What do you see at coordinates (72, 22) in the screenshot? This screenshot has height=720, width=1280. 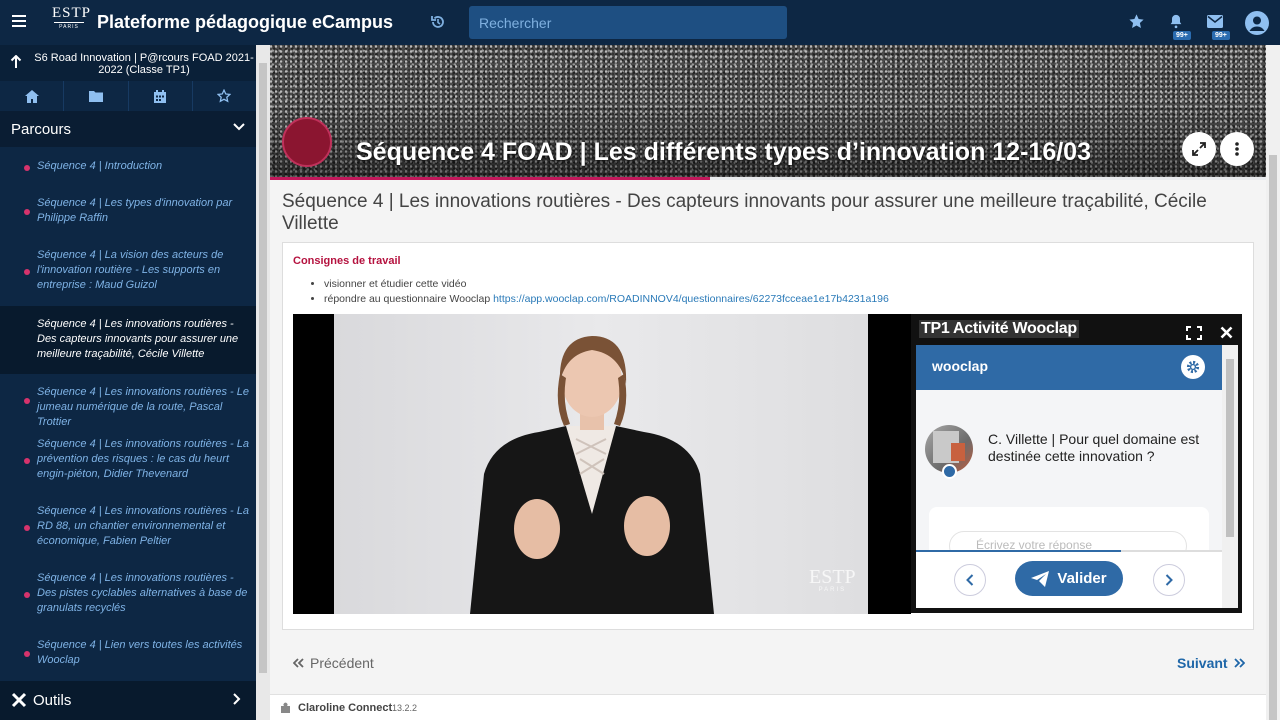 I see `estp-logo: ESTP PARIS` at bounding box center [72, 22].